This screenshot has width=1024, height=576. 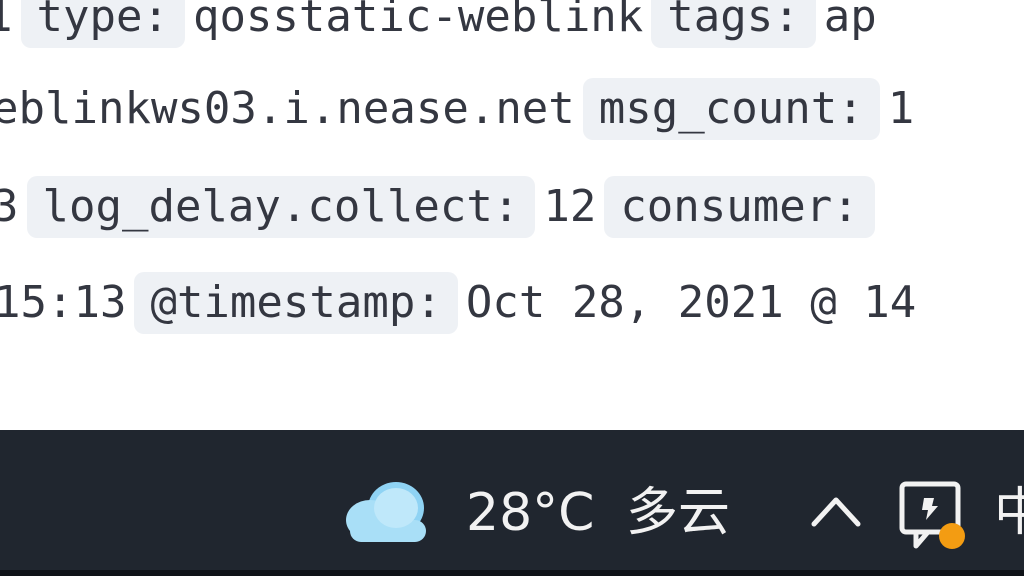 I want to click on log-line: 1type:qosstatic-weblinktags:ap, so click(x=440, y=24).